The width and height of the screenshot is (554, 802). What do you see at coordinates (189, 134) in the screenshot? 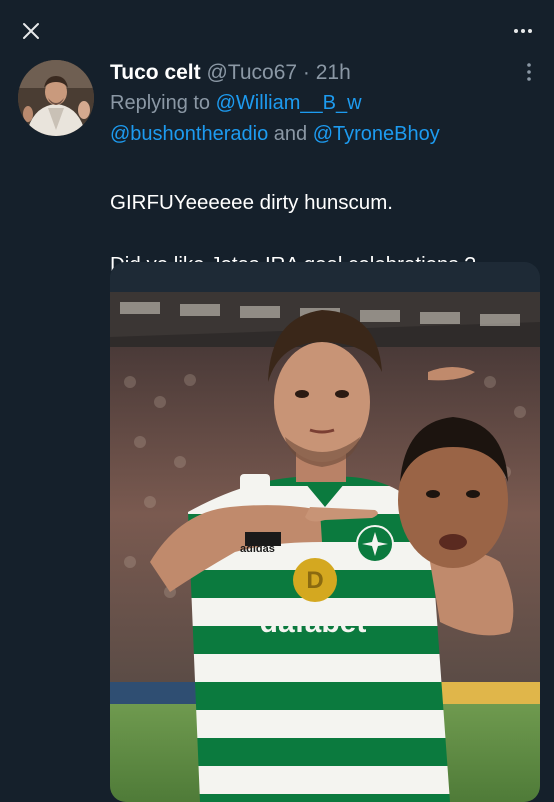
I see `mention-link: @bushontheradio` at bounding box center [189, 134].